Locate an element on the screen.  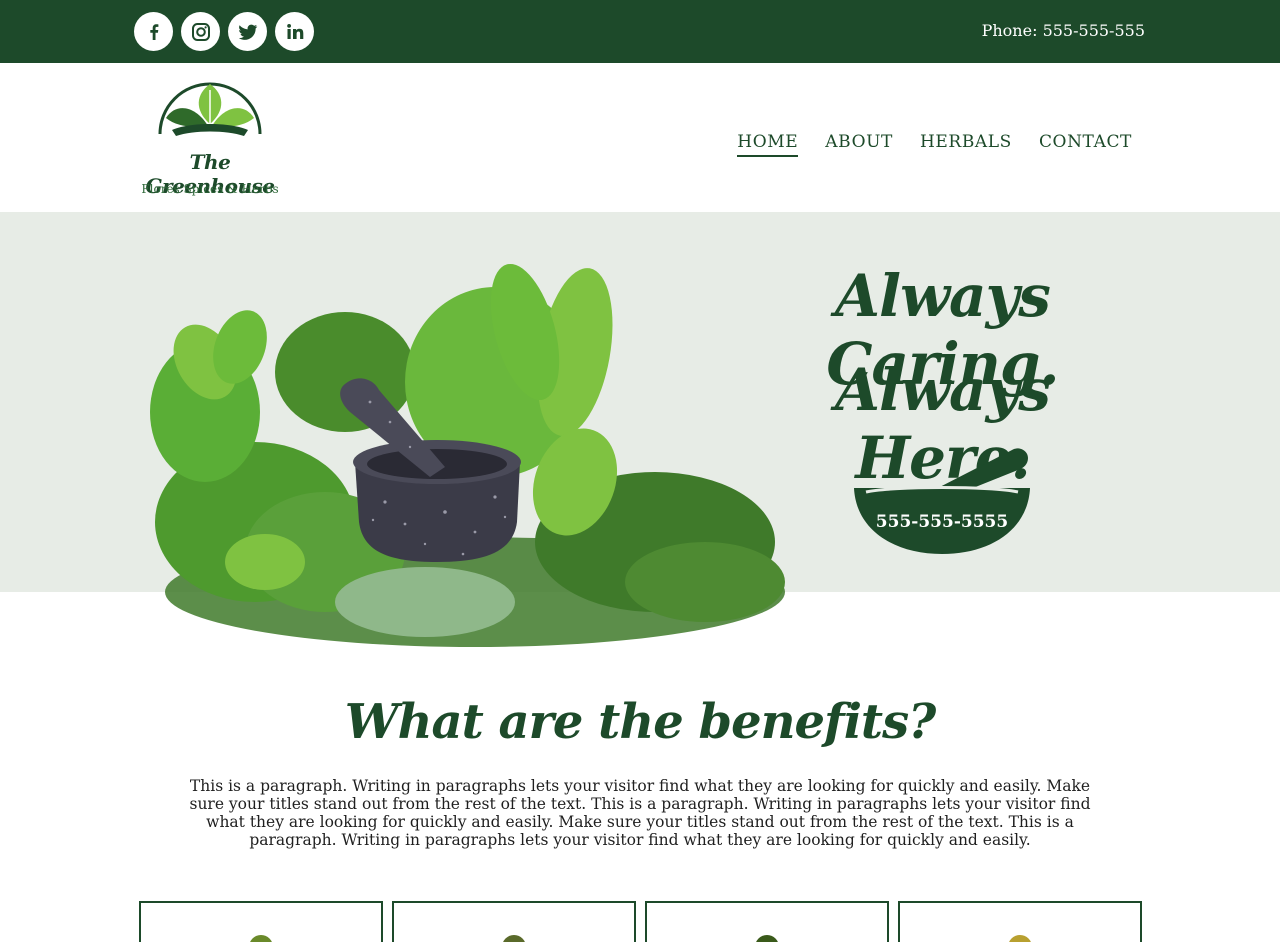
instagram-icon is located at coordinates (200, 31).